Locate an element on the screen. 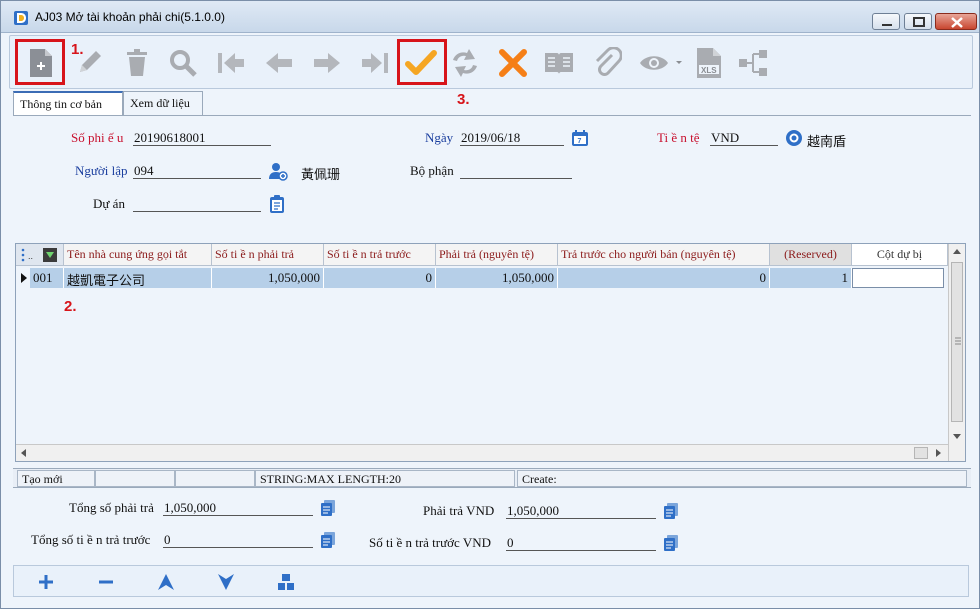  previous-record-button is located at coordinates (279, 63).